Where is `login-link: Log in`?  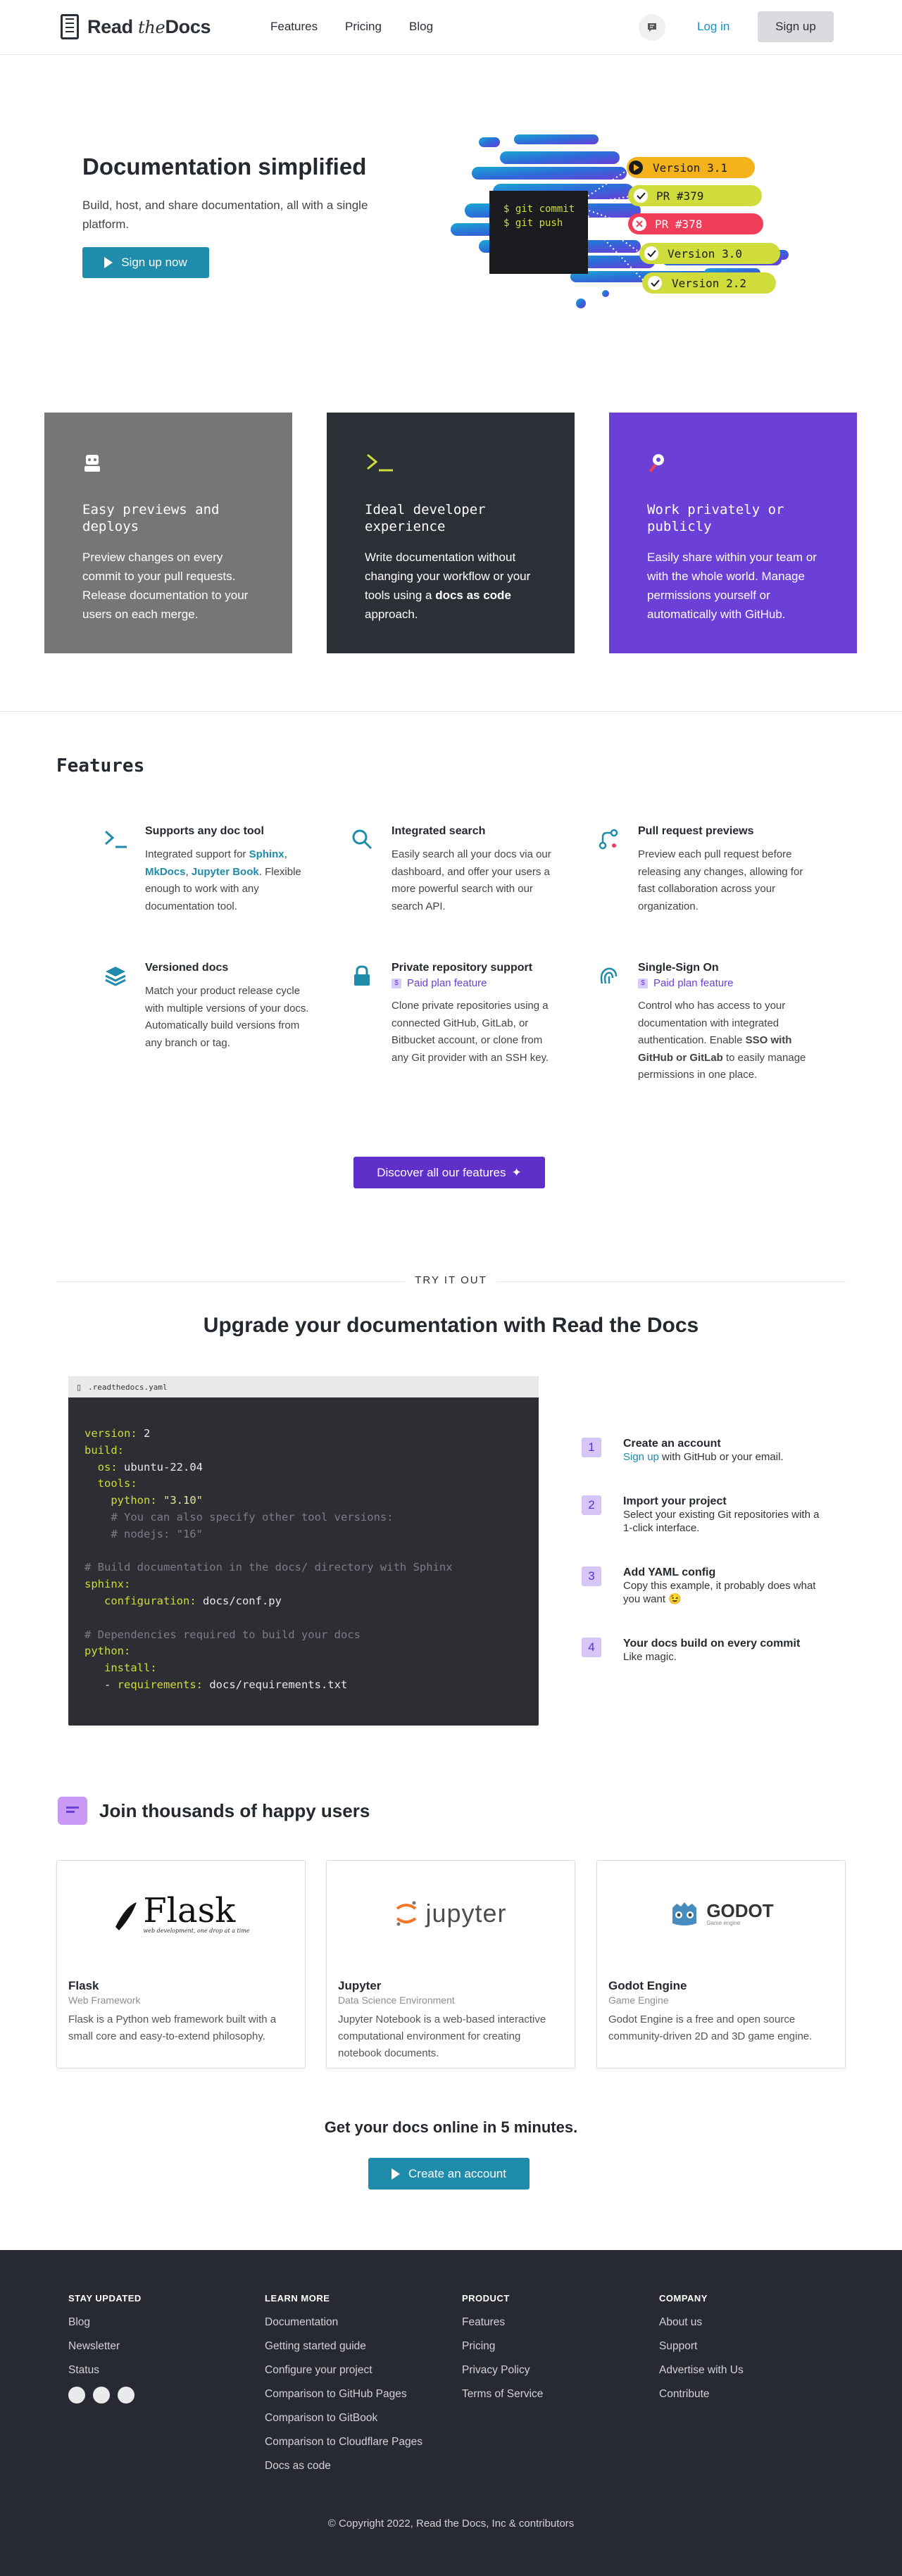 login-link: Log in is located at coordinates (713, 27).